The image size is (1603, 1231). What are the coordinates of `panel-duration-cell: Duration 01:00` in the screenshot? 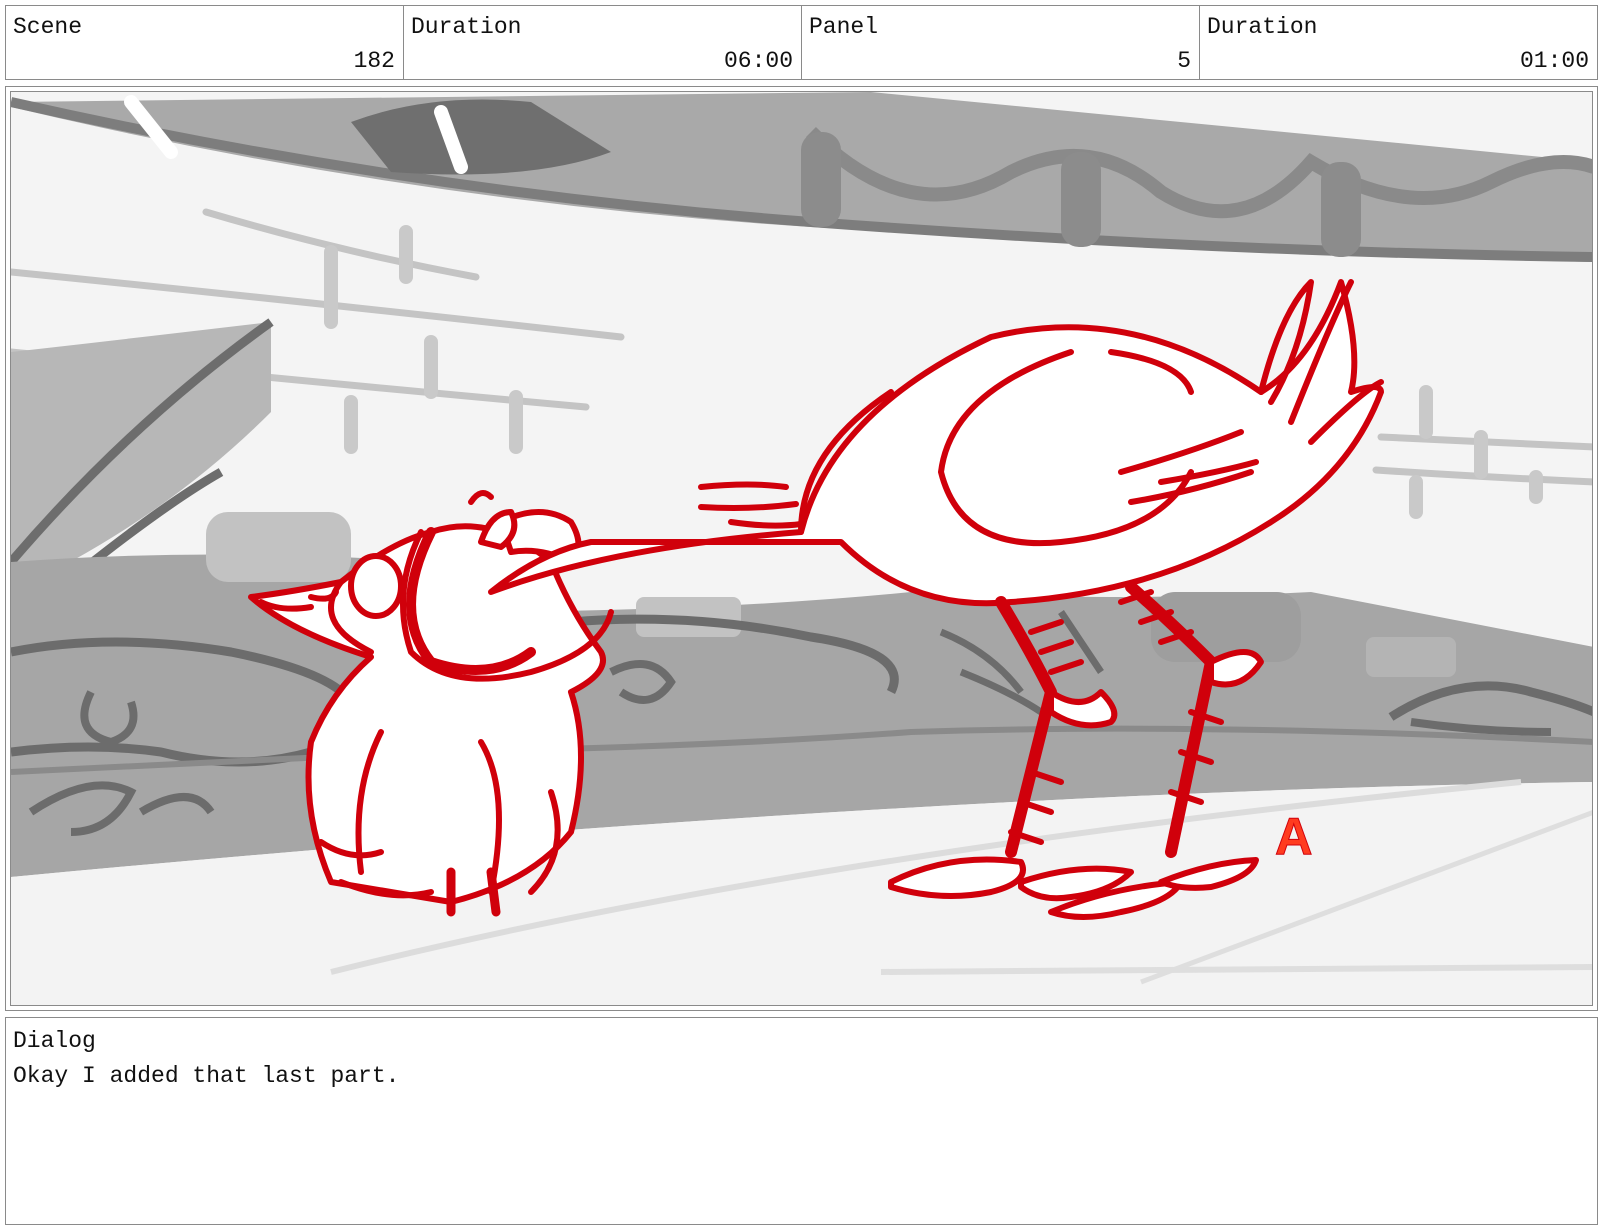 It's located at (1398, 42).